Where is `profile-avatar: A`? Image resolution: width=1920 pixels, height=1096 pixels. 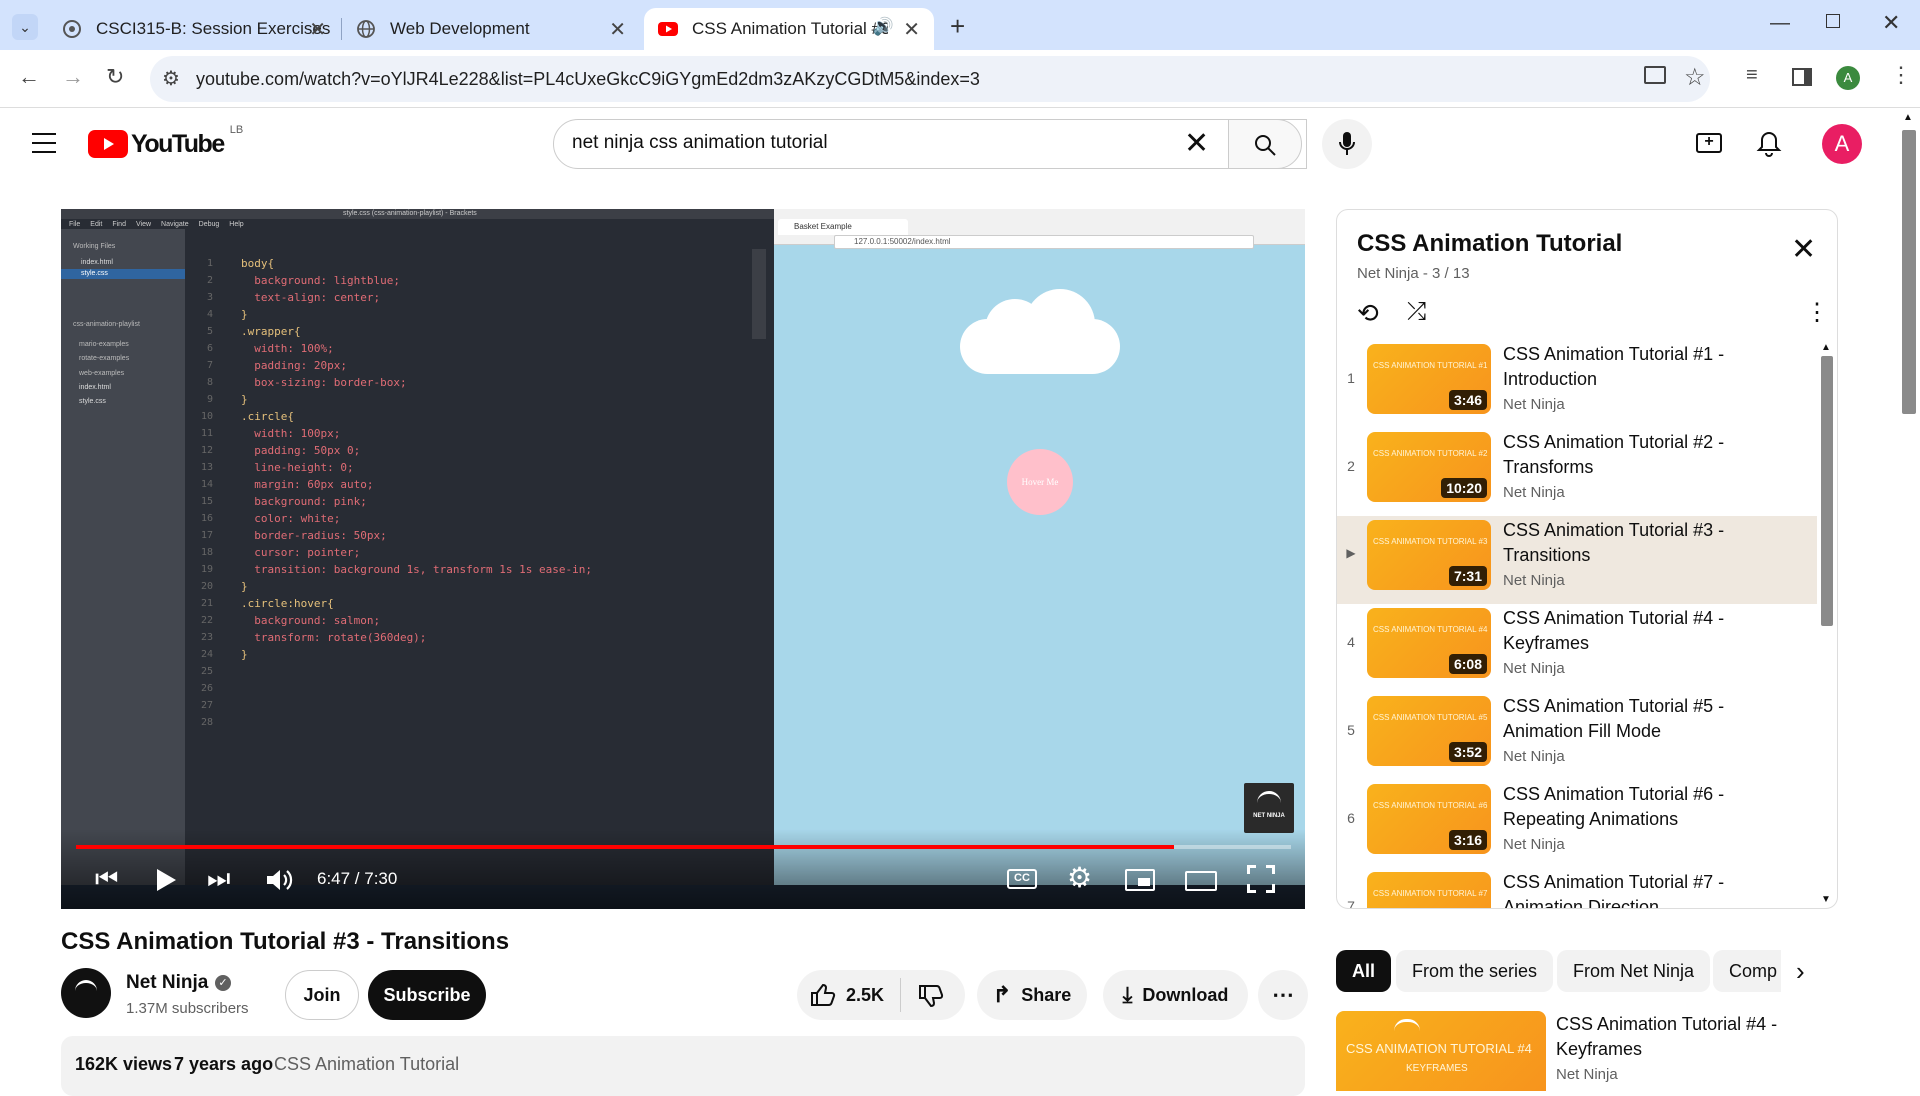 profile-avatar: A is located at coordinates (1848, 78).